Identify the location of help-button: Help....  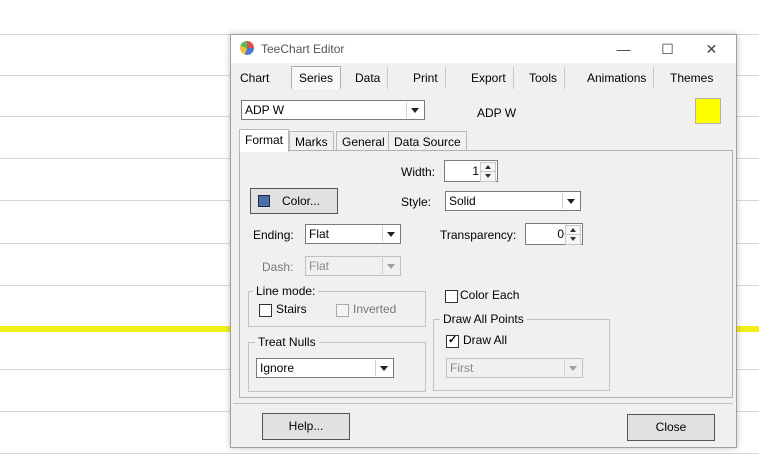
(306, 426).